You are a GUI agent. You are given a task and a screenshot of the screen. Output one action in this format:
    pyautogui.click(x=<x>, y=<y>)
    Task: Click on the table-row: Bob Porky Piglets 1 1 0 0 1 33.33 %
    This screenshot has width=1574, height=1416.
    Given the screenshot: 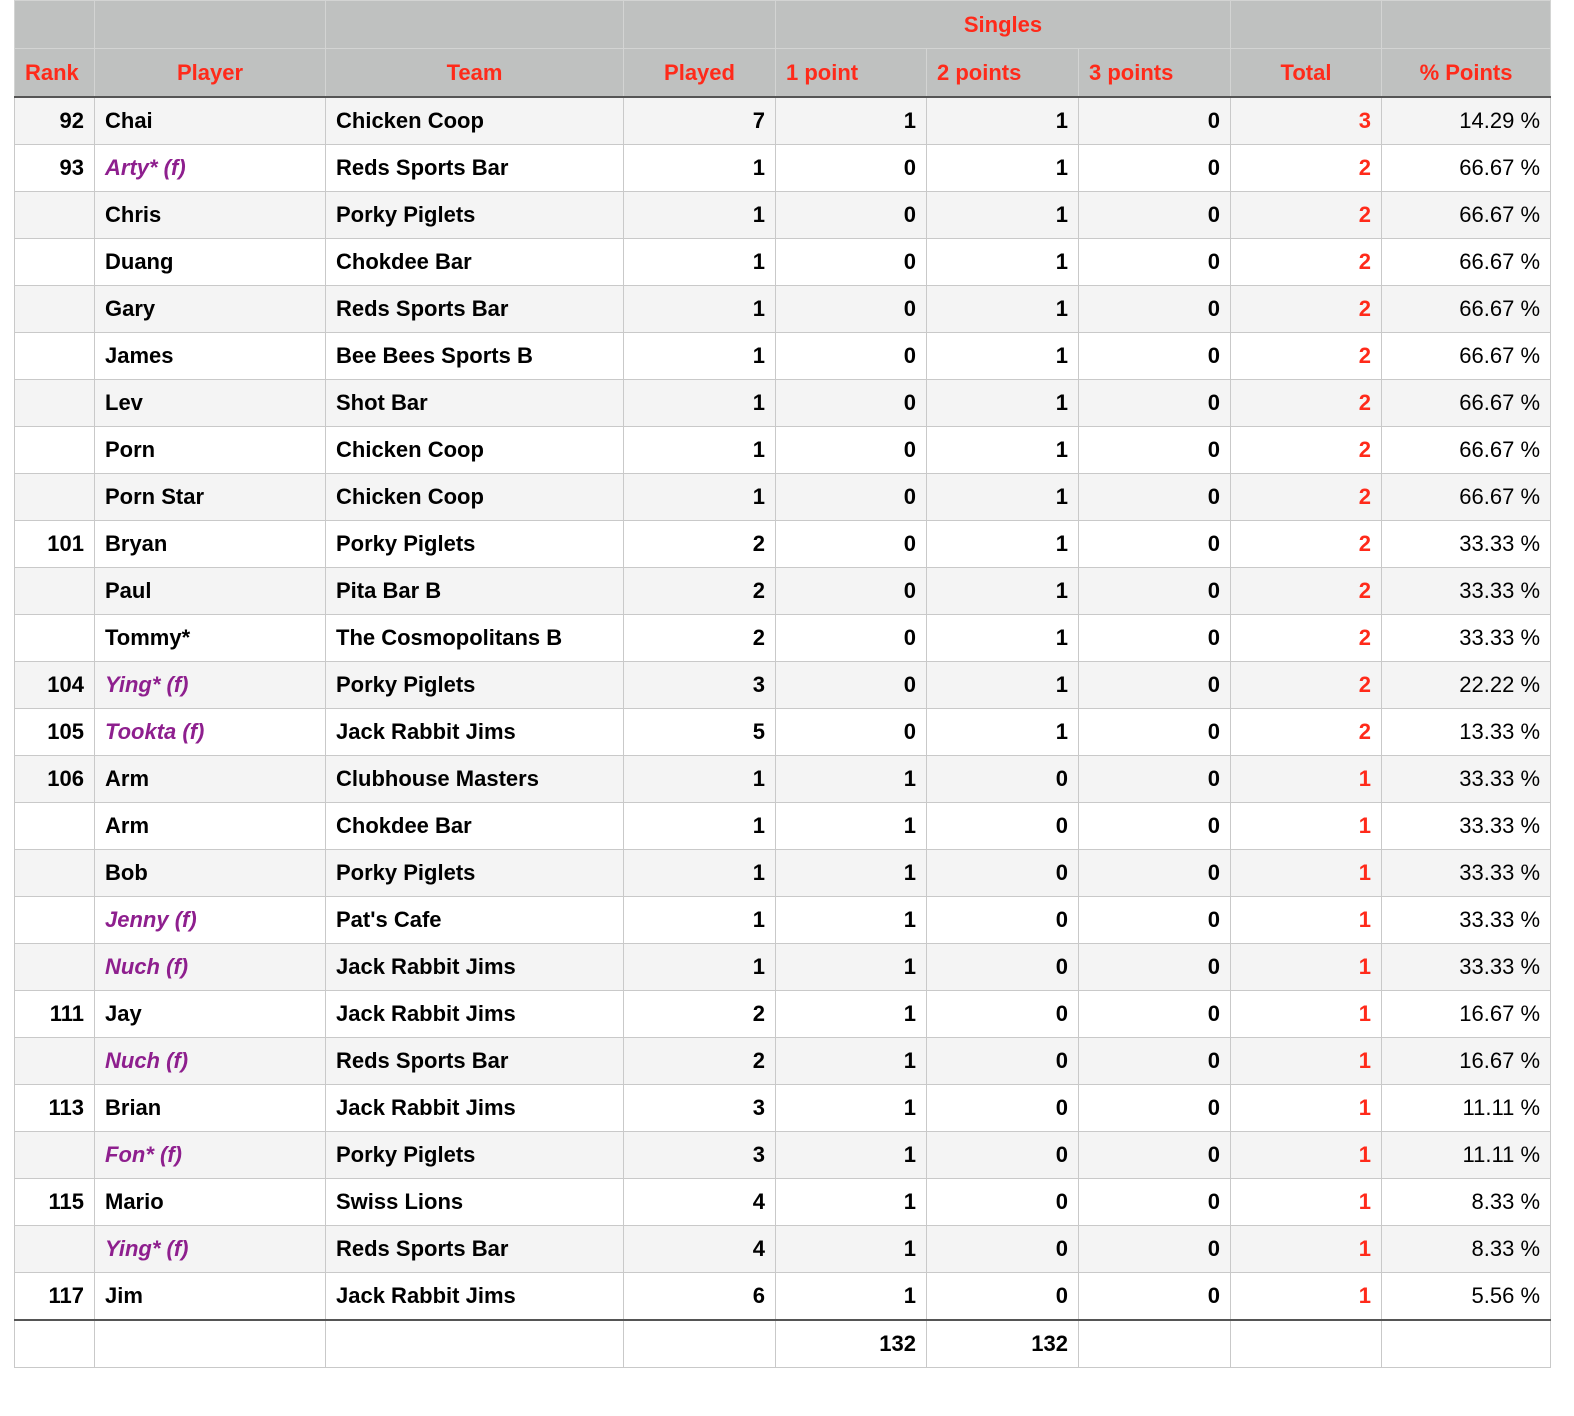 What is the action you would take?
    pyautogui.click(x=783, y=873)
    